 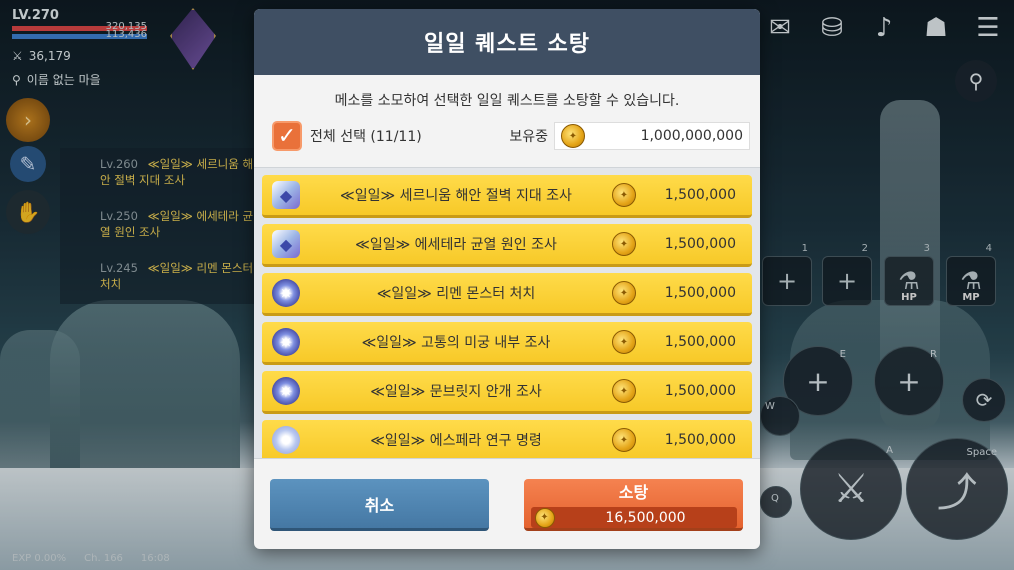 I want to click on quest-name: ≪일일≫ 고통의 미궁 내부 조사, so click(x=456, y=343).